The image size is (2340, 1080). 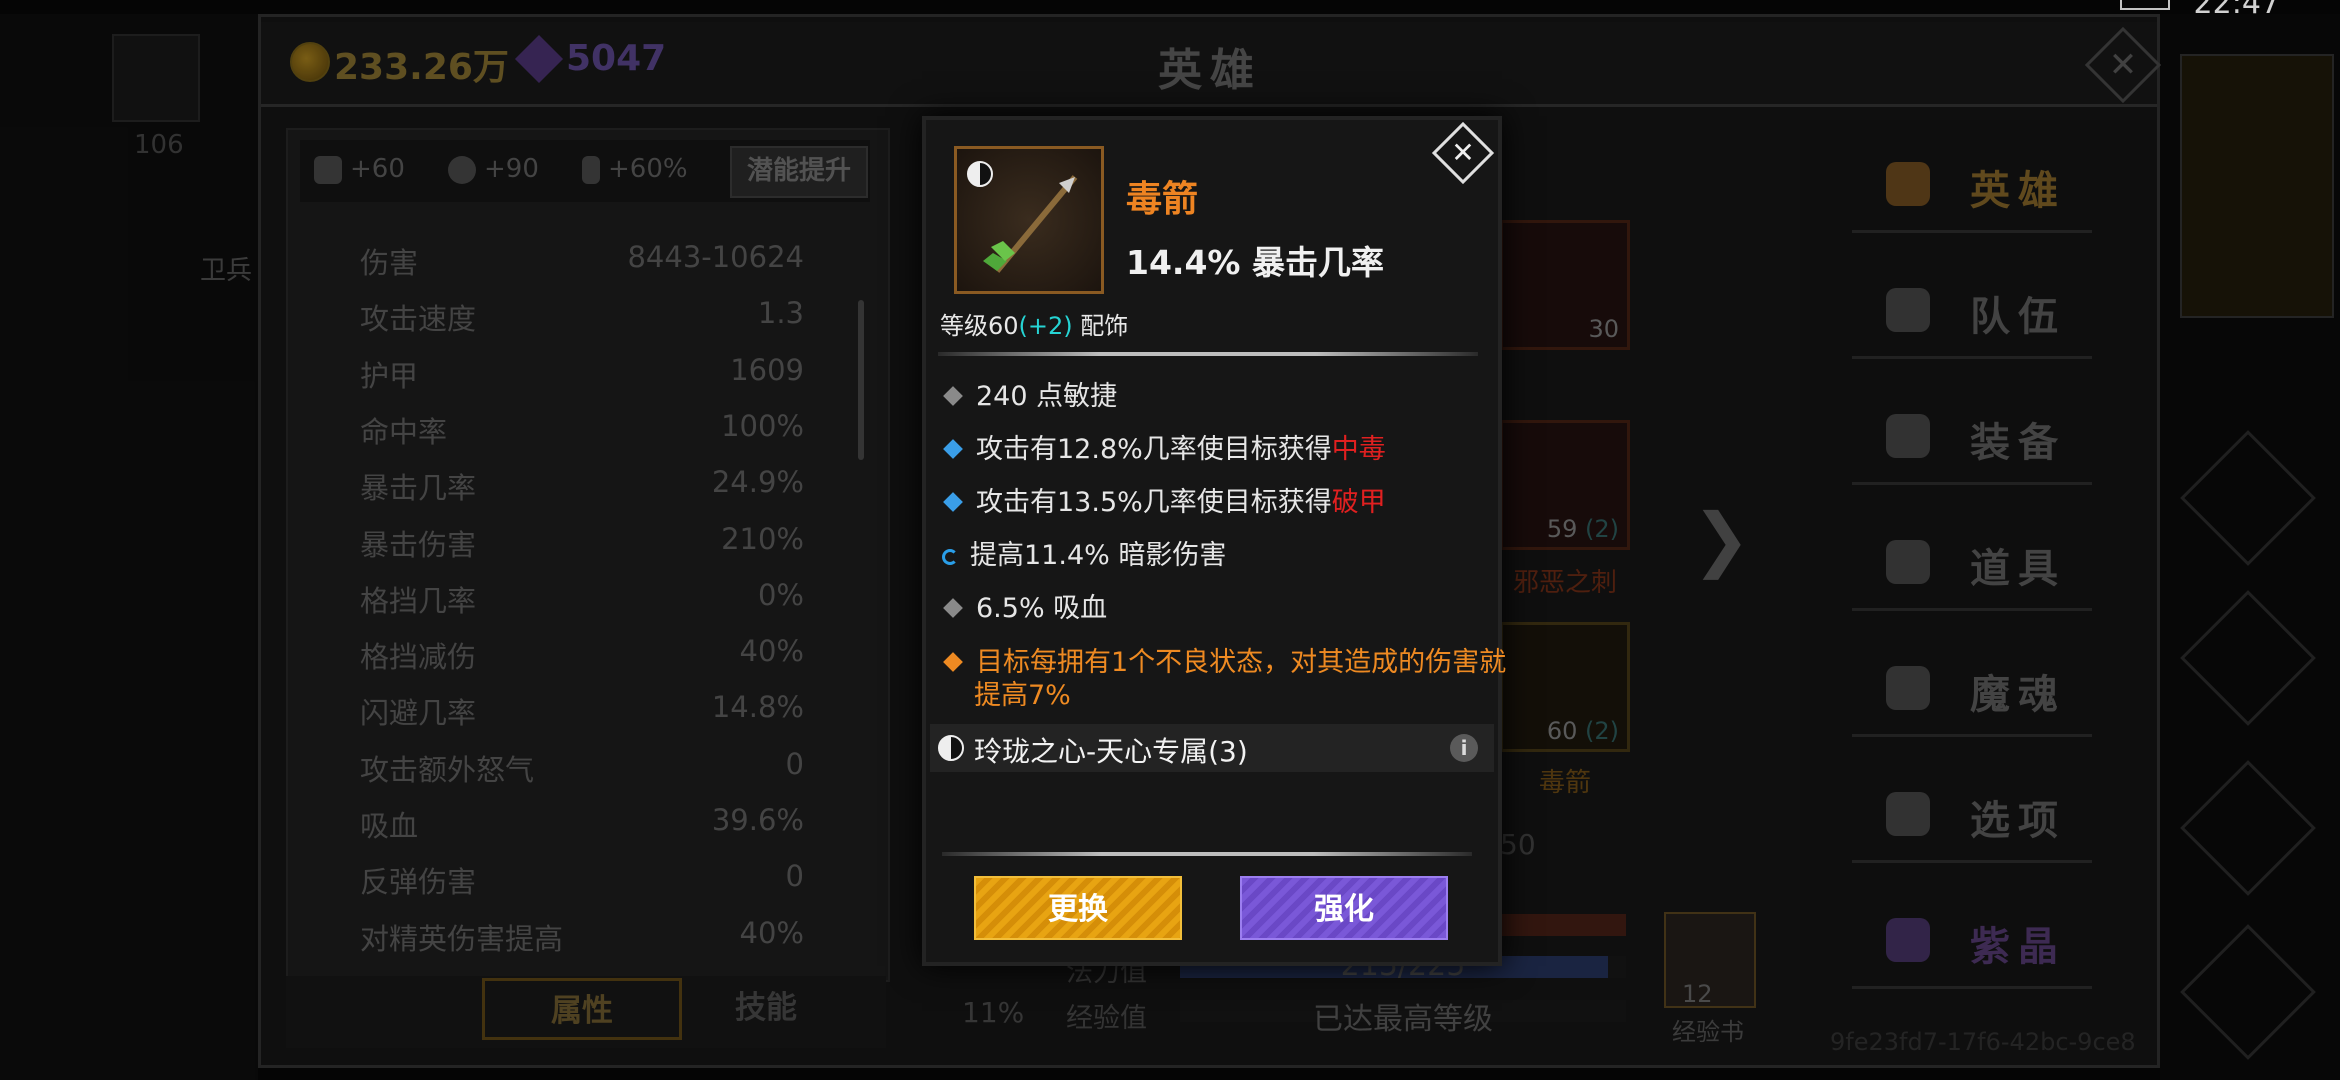 I want to click on affix-line: 攻击有12.8%几率使目标获得中毒, so click(x=1222, y=449).